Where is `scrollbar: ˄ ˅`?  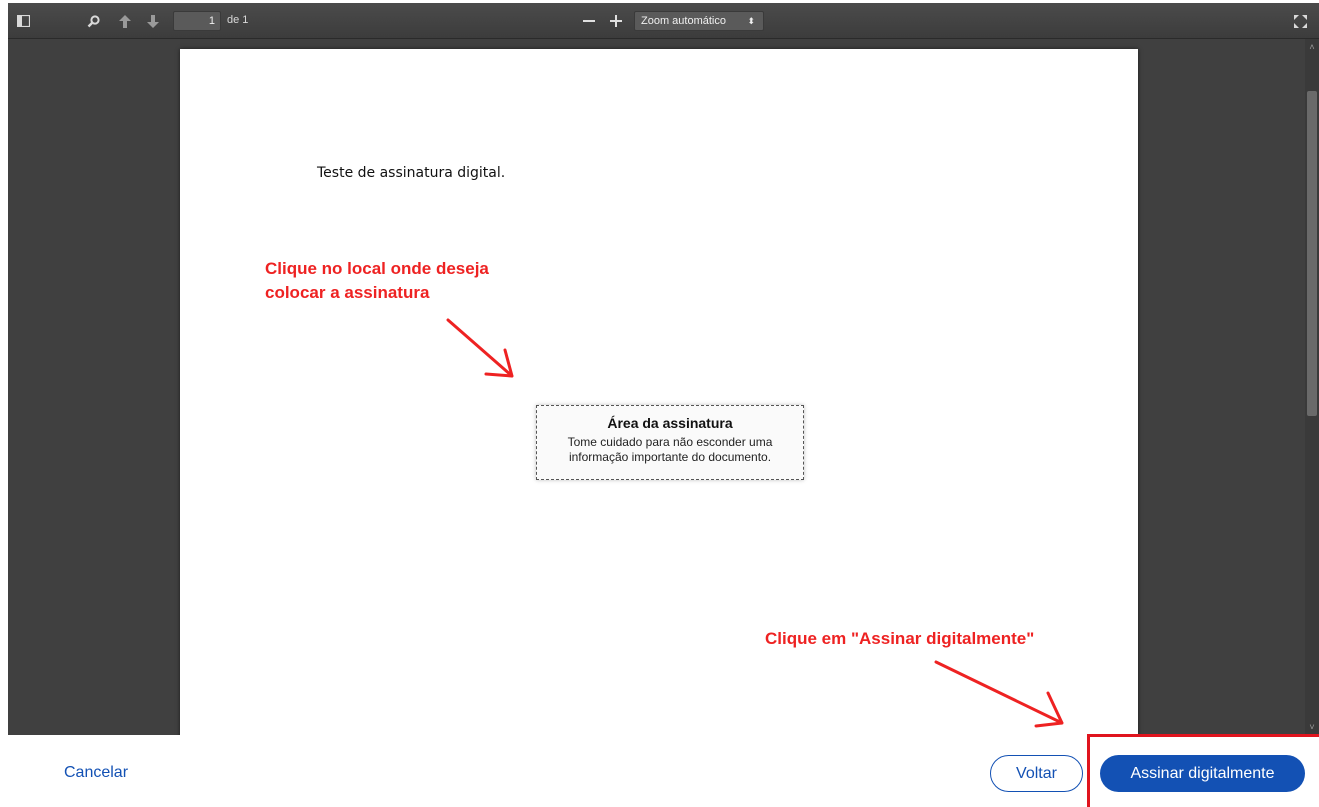
scrollbar: ˄ ˅ is located at coordinates (1312, 387).